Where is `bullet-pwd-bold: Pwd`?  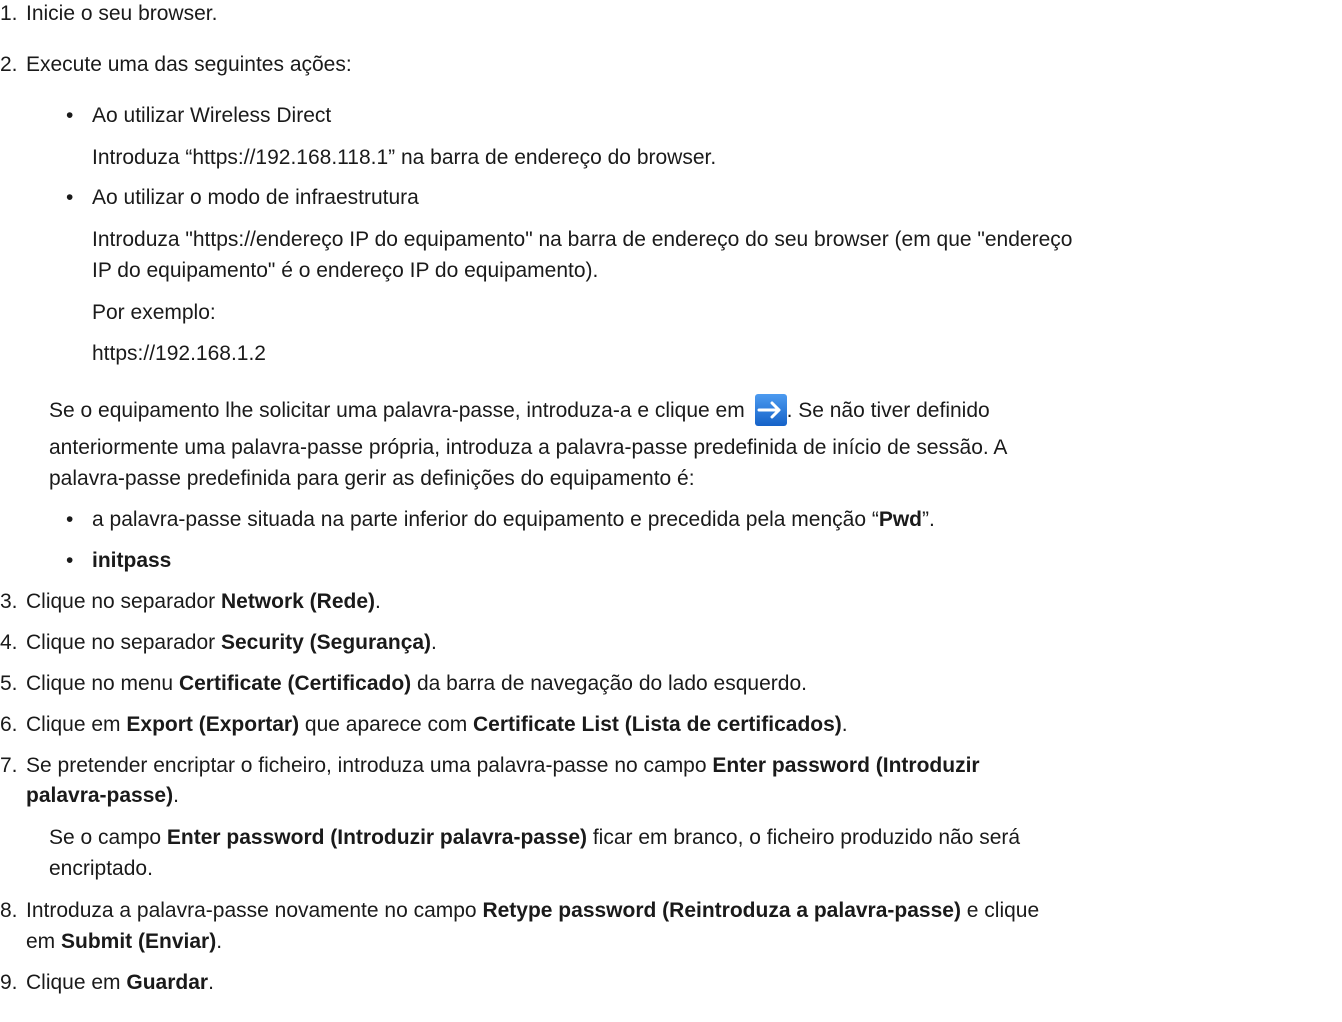
bullet-pwd-bold: Pwd is located at coordinates (900, 519).